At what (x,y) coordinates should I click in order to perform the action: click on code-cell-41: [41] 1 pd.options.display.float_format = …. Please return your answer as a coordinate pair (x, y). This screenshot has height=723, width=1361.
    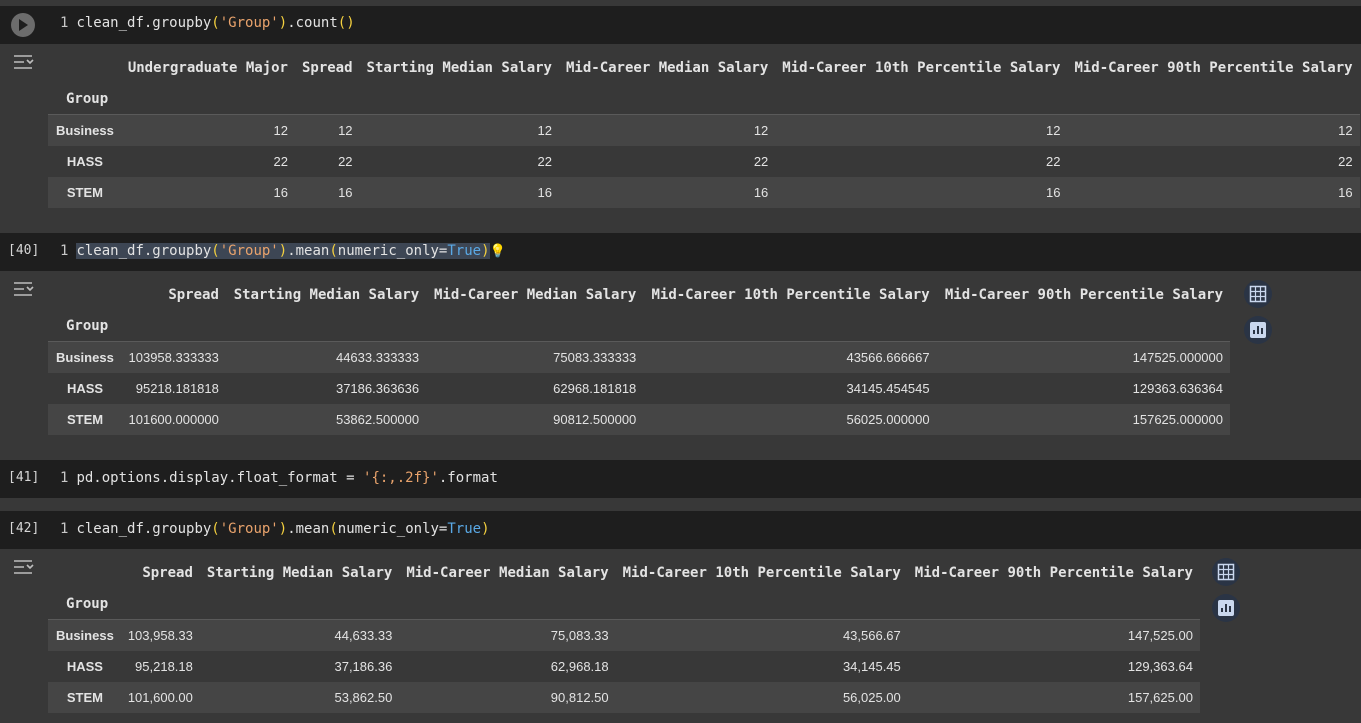
    Looking at the image, I should click on (680, 479).